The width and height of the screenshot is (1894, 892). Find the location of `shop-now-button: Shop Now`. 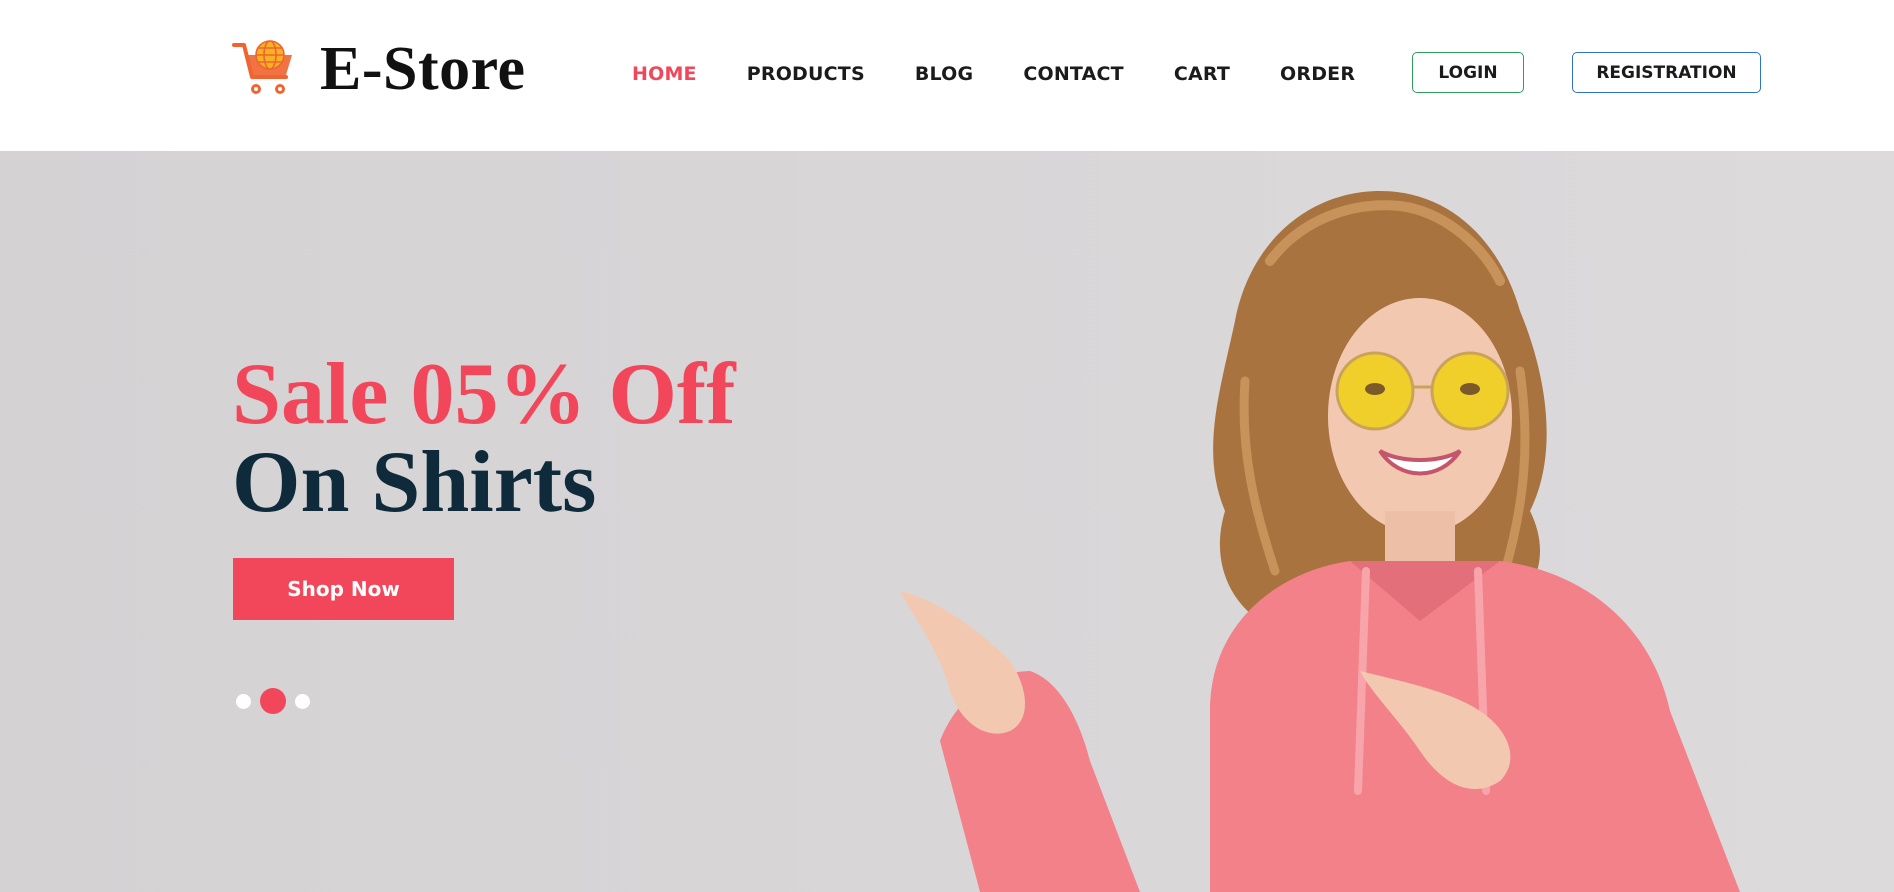

shop-now-button: Shop Now is located at coordinates (343, 589).